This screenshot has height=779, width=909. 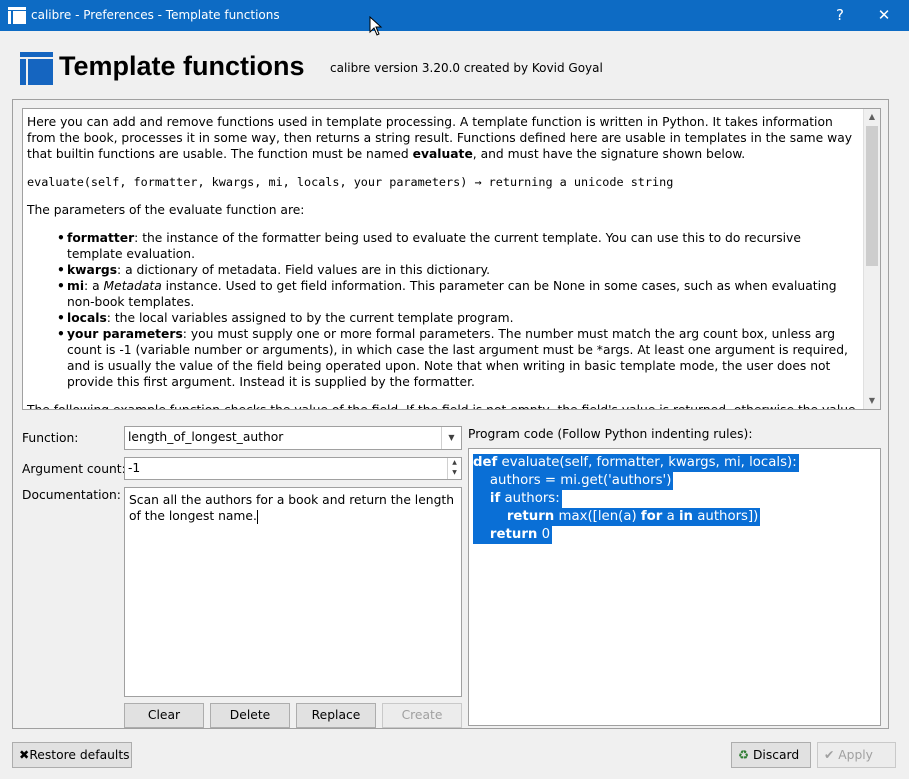 I want to click on restore-defaults-button: ✖Restore defaults, so click(x=72, y=755).